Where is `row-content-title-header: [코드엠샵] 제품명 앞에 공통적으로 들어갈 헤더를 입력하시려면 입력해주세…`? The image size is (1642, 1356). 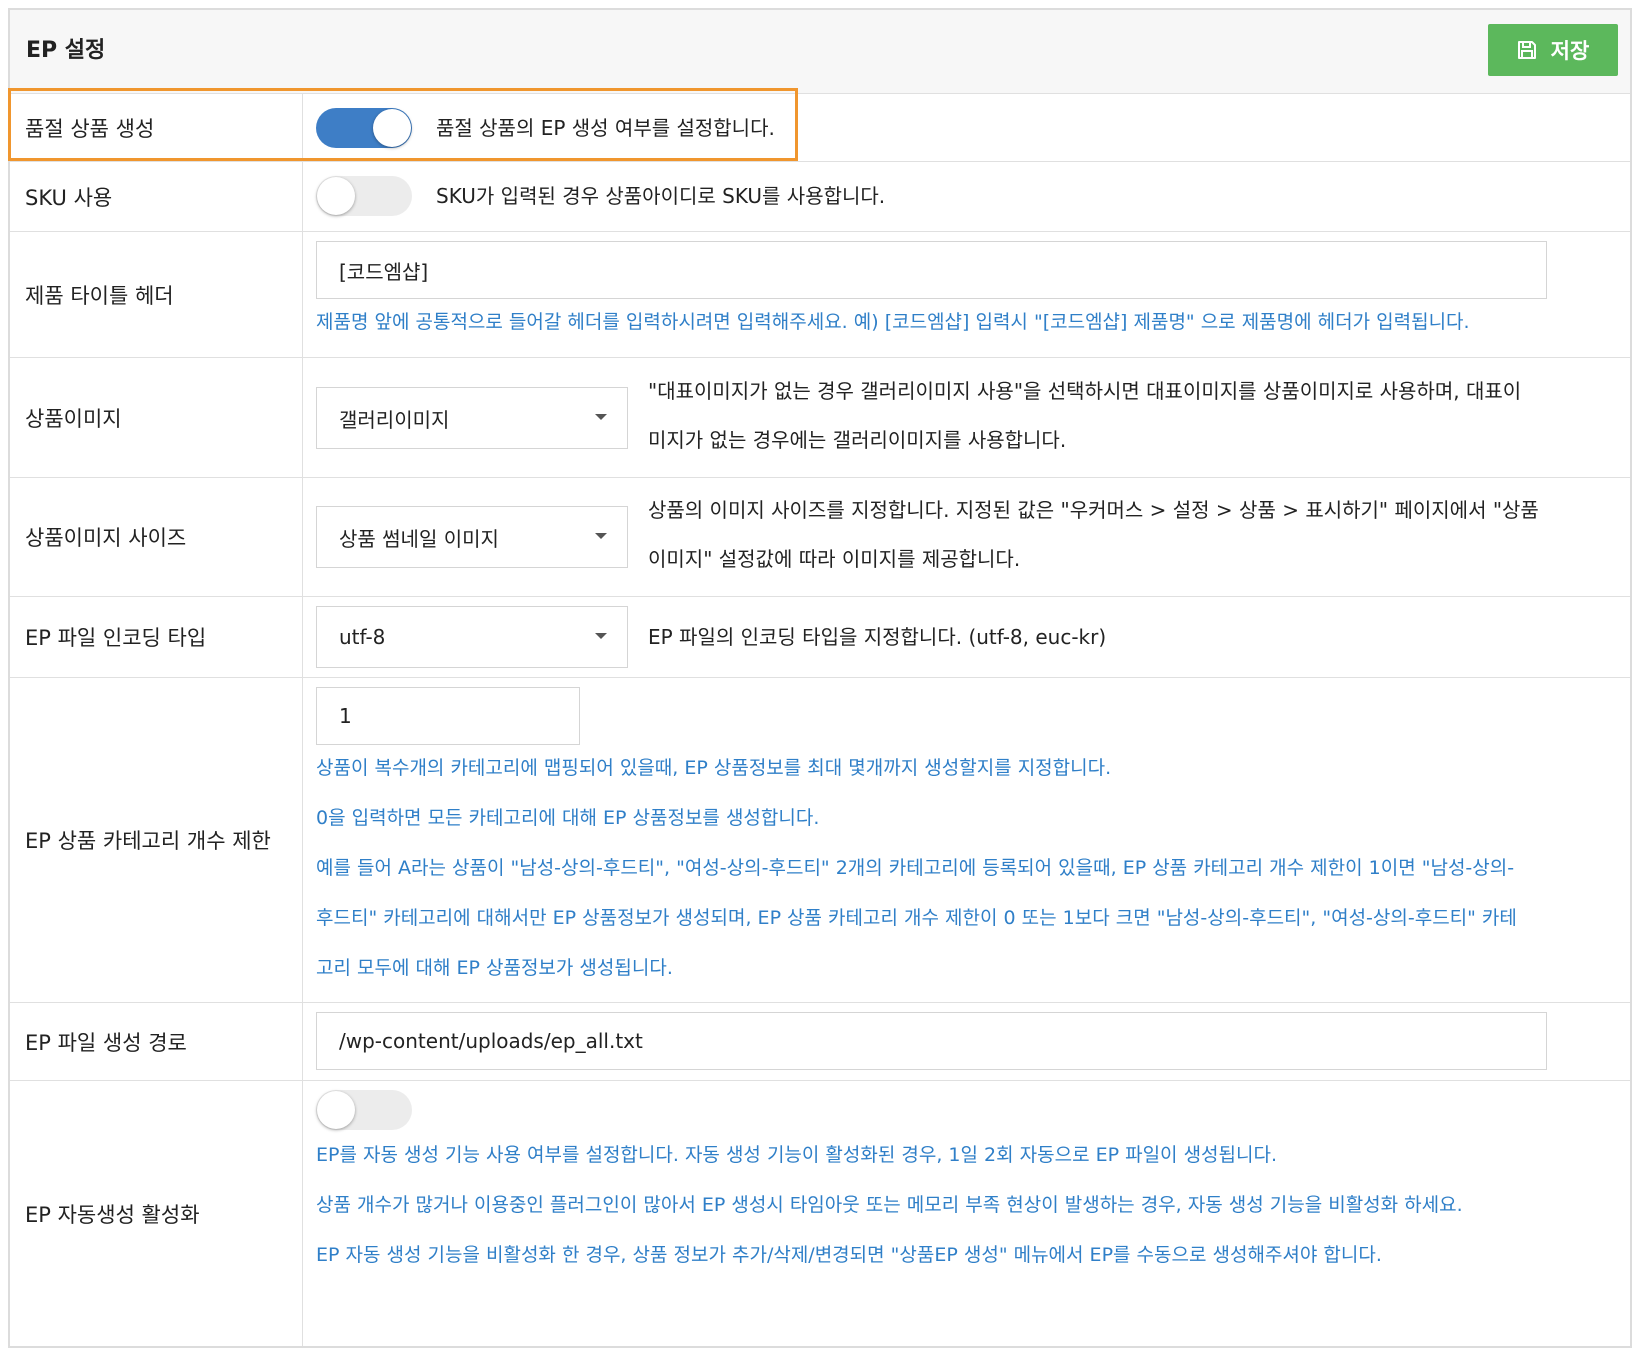
row-content-title-header: [코드엠샵] 제품명 앞에 공통적으로 들어갈 헤더를 입력하시려면 입력해주세… is located at coordinates (966, 294).